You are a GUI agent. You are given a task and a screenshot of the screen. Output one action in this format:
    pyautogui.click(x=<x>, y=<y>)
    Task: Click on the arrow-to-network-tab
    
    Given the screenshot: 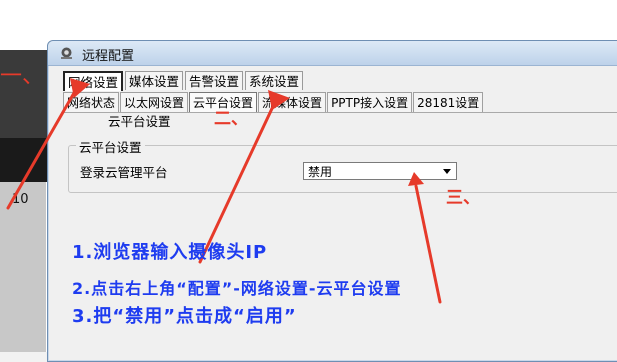 What is the action you would take?
    pyautogui.click(x=43, y=147)
    